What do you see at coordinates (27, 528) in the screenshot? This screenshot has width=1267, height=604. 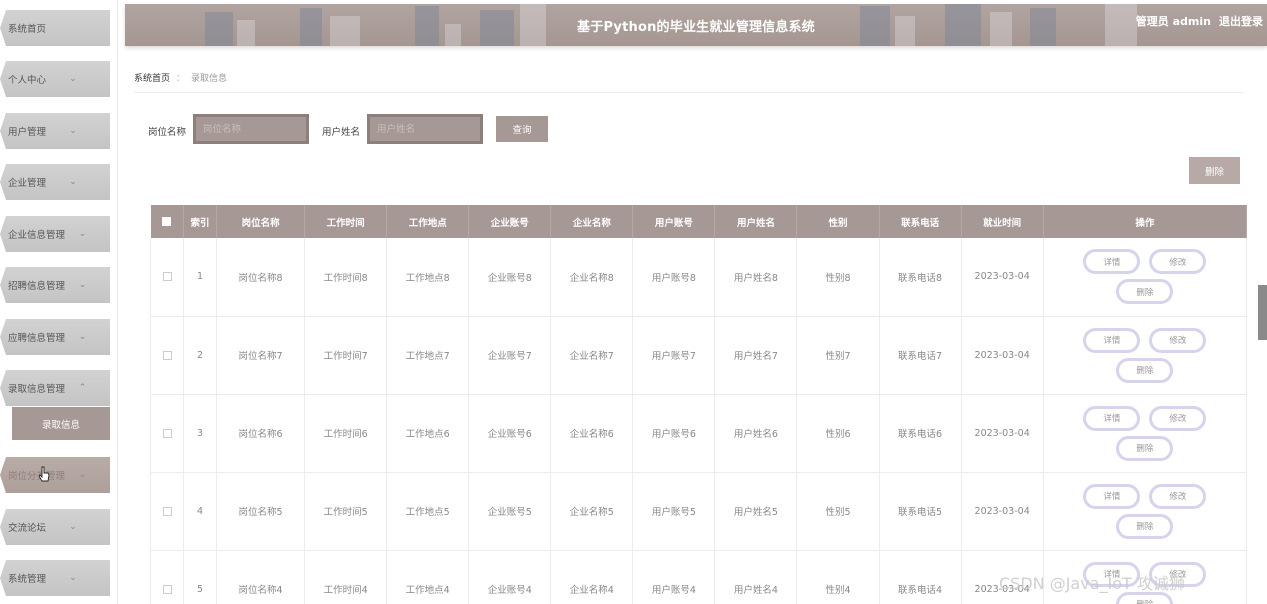 I see `sidebar-item-label: 交流论坛` at bounding box center [27, 528].